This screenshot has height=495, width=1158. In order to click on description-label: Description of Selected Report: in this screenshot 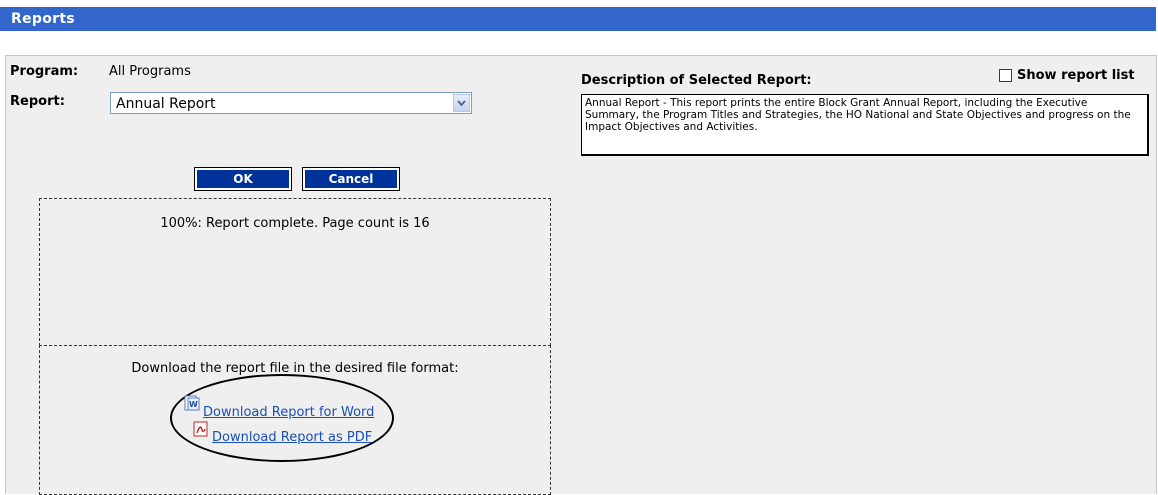, I will do `click(696, 80)`.